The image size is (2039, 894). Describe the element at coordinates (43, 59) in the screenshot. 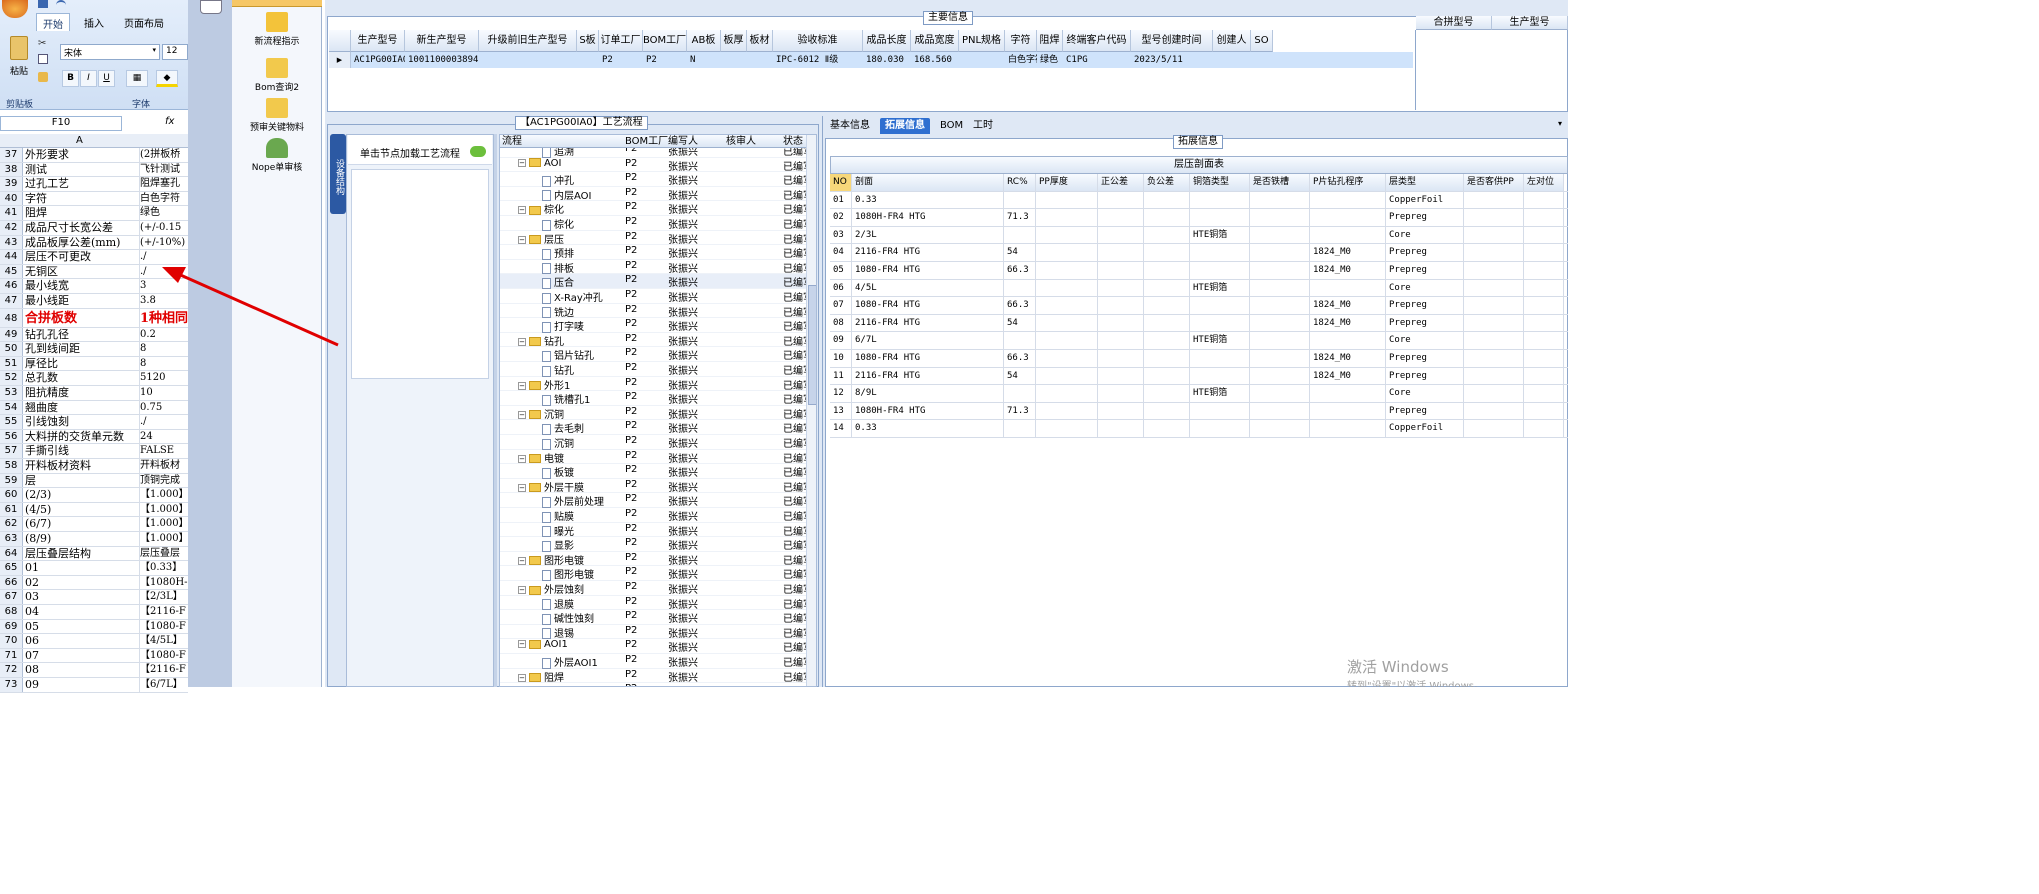

I see `copy-icon` at that location.